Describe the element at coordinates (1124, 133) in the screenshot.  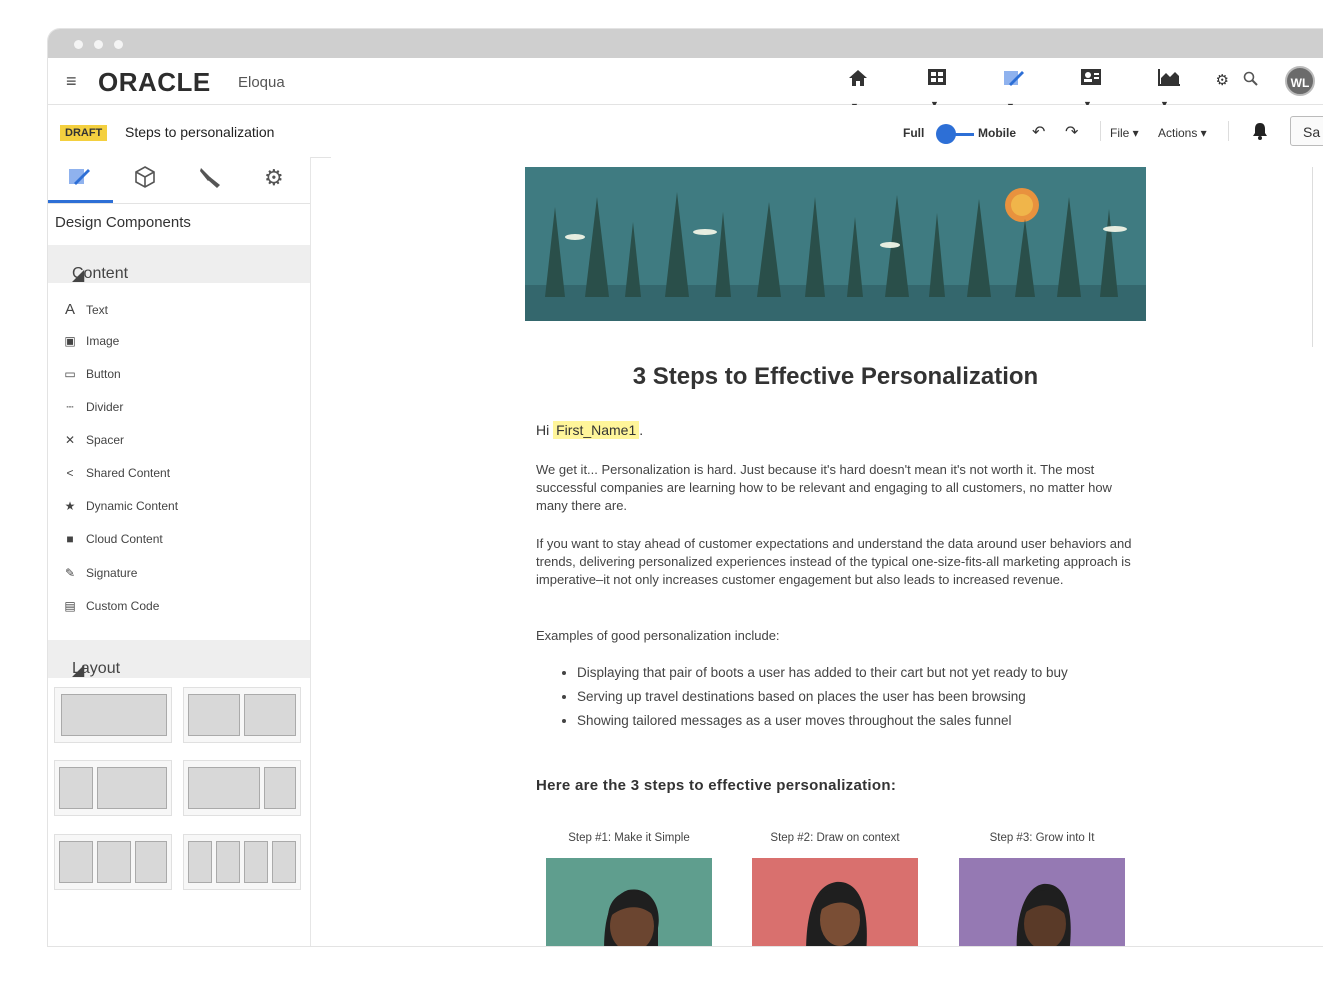
I see `file-menu: File ▾` at that location.